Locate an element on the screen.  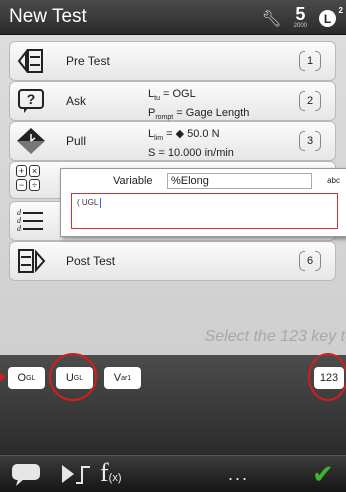
detail-value: = OGL is located at coordinates (177, 94).